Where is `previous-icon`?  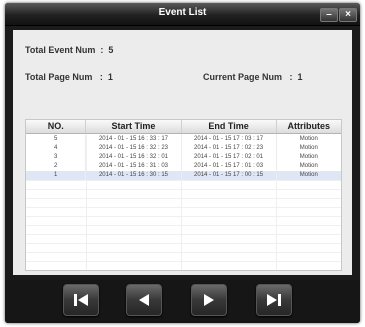
previous-icon is located at coordinates (144, 300).